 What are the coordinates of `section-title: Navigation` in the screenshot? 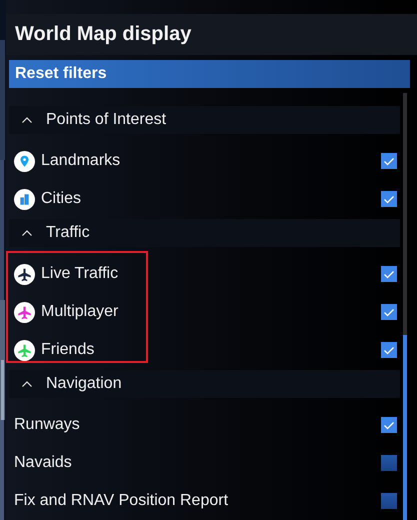 It's located at (84, 384).